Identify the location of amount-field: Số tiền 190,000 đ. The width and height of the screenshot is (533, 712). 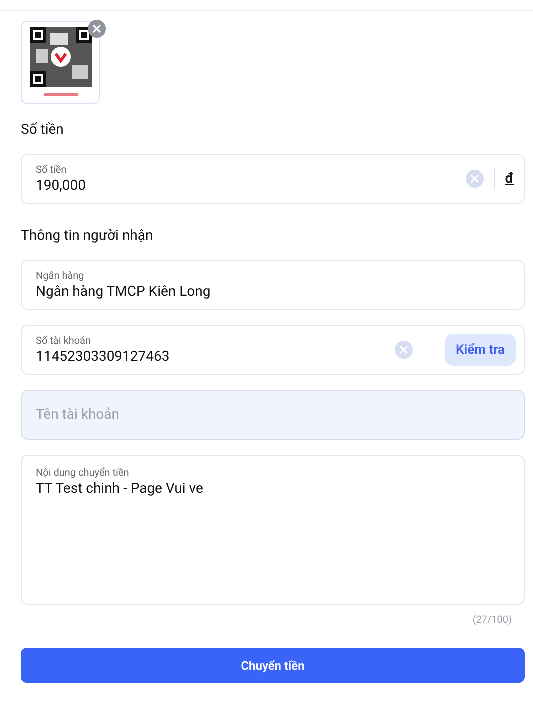
(273, 179).